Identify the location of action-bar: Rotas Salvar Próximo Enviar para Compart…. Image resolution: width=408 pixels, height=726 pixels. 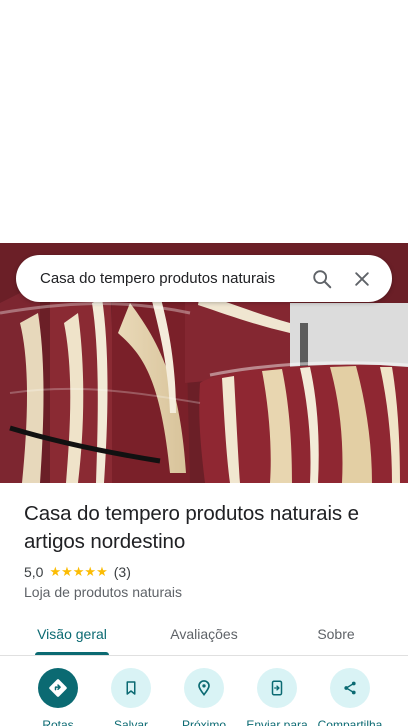
(204, 697).